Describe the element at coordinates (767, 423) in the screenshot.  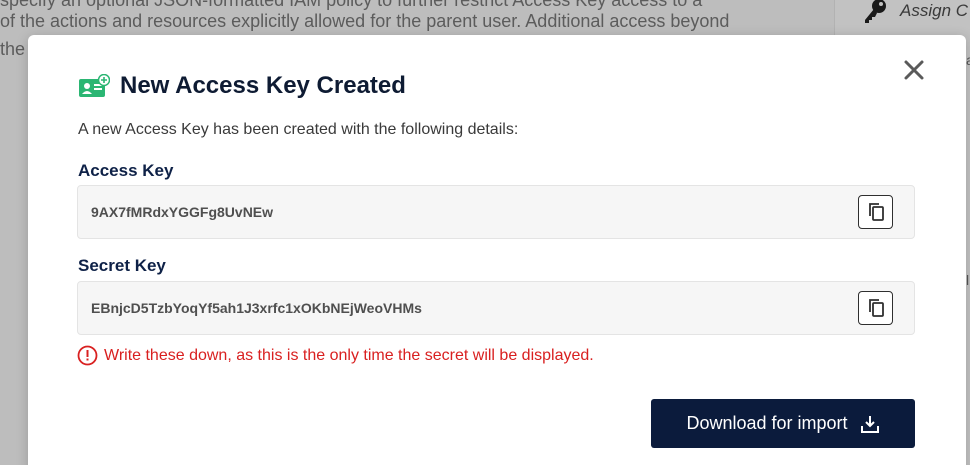
I see `download-button-label: Download for import` at that location.